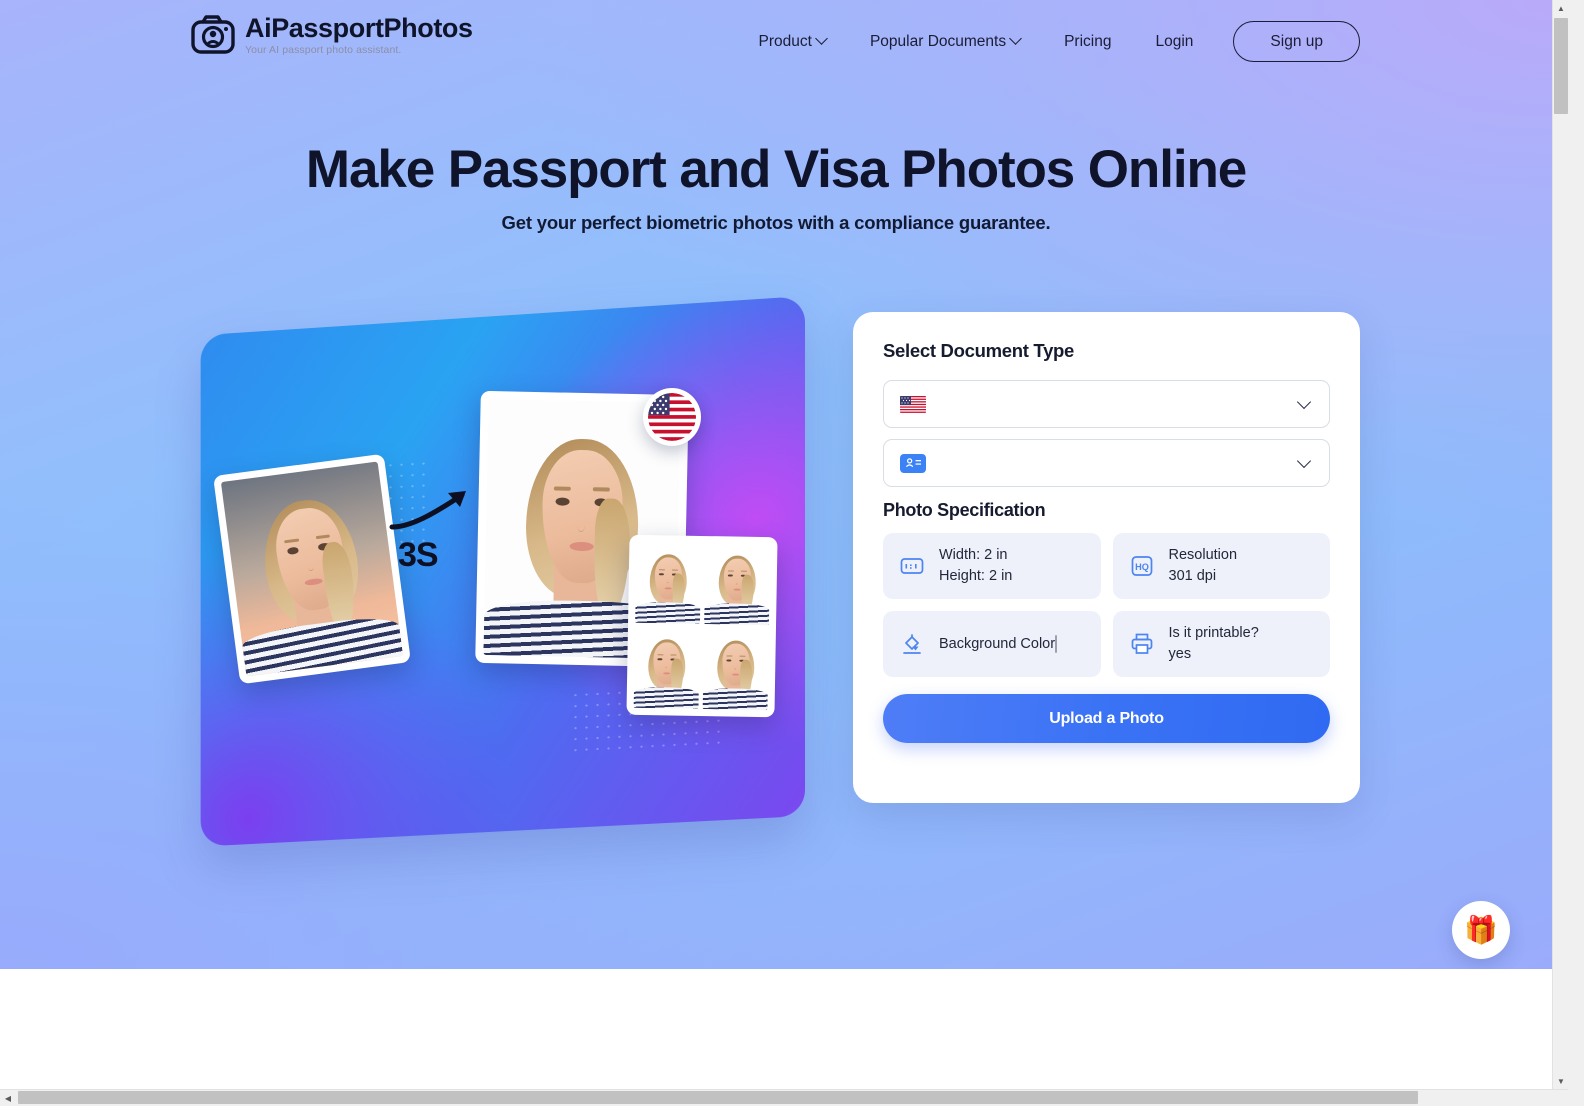 This screenshot has height=1106, width=1584. I want to click on upload-photo-button: Upload a Photo, so click(1106, 718).